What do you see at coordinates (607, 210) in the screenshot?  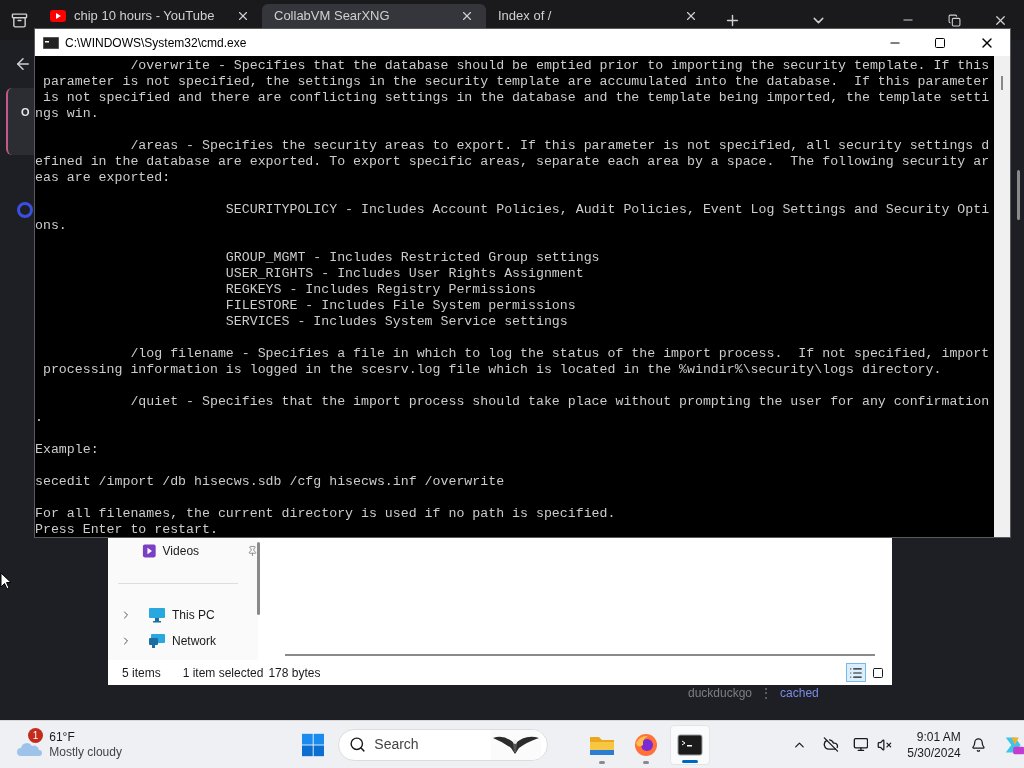 I see `console-line: SECURITYPOLICY - Includes Account Policies, Audit Policies, Event Log Settings and Security Opti` at bounding box center [607, 210].